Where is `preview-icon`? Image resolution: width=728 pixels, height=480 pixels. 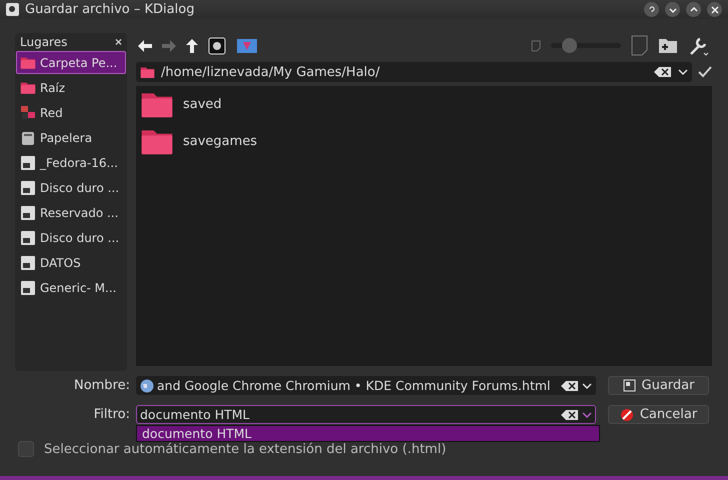 preview-icon is located at coordinates (247, 45).